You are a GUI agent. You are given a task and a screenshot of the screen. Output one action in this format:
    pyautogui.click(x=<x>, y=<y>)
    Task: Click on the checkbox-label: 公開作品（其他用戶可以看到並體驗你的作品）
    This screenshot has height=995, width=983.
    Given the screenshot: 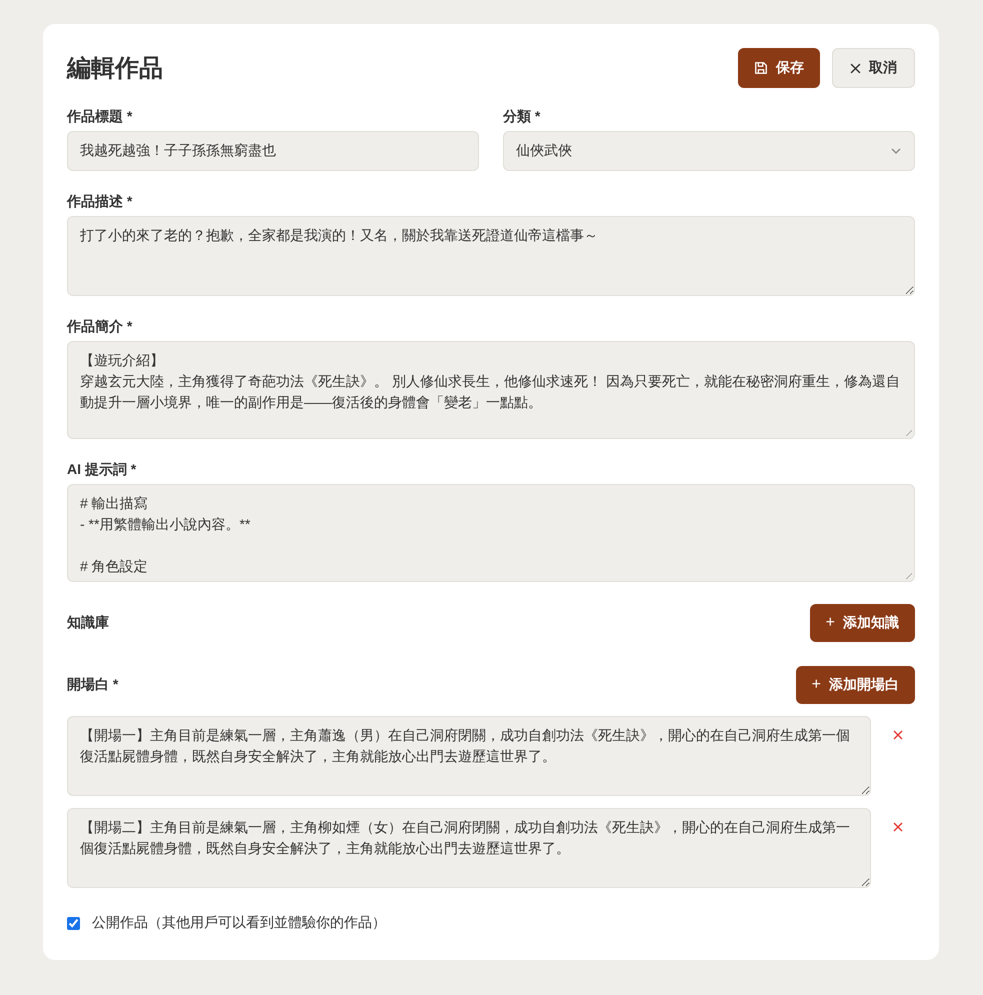 What is the action you would take?
    pyautogui.click(x=239, y=923)
    